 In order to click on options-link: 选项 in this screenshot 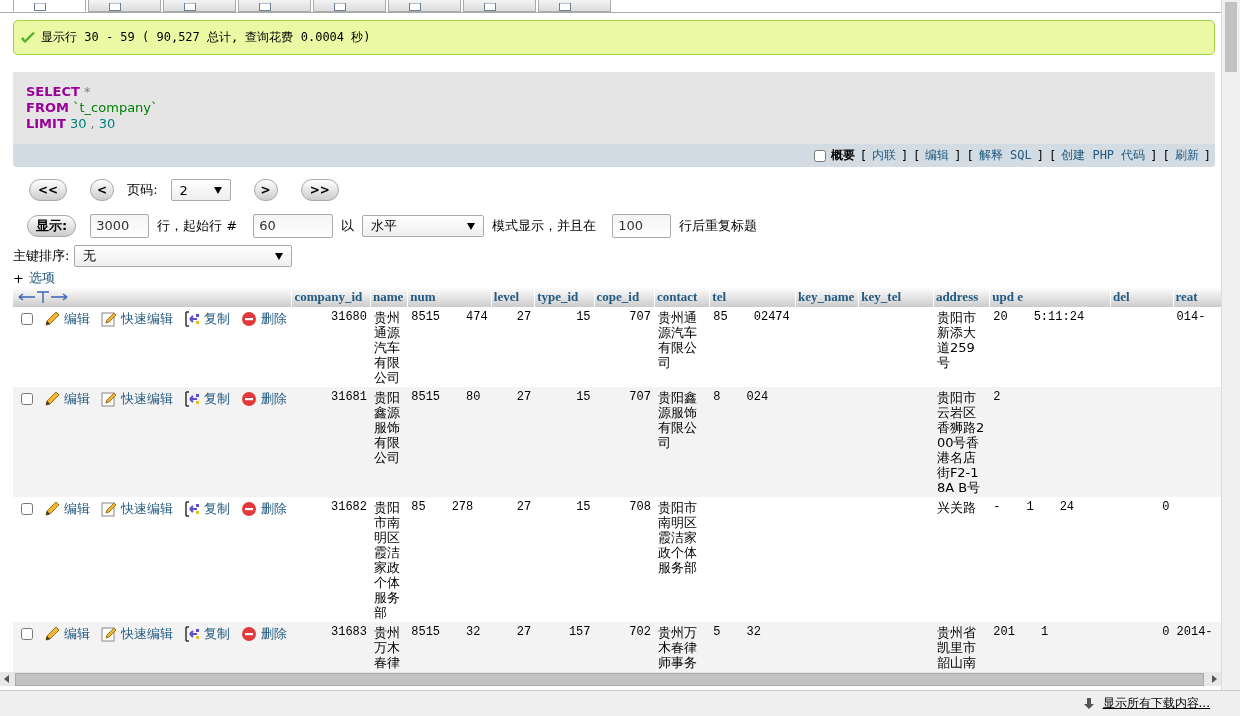, I will do `click(41, 278)`.